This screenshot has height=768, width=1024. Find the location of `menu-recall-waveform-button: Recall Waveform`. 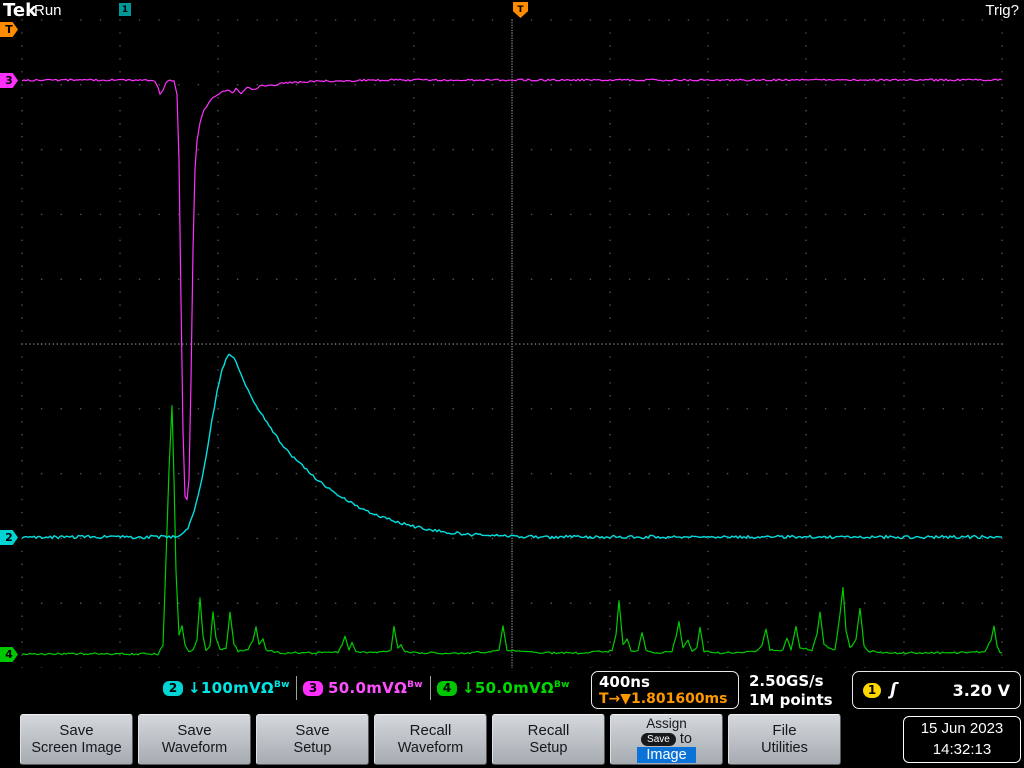

menu-recall-waveform-button: Recall Waveform is located at coordinates (430, 739).